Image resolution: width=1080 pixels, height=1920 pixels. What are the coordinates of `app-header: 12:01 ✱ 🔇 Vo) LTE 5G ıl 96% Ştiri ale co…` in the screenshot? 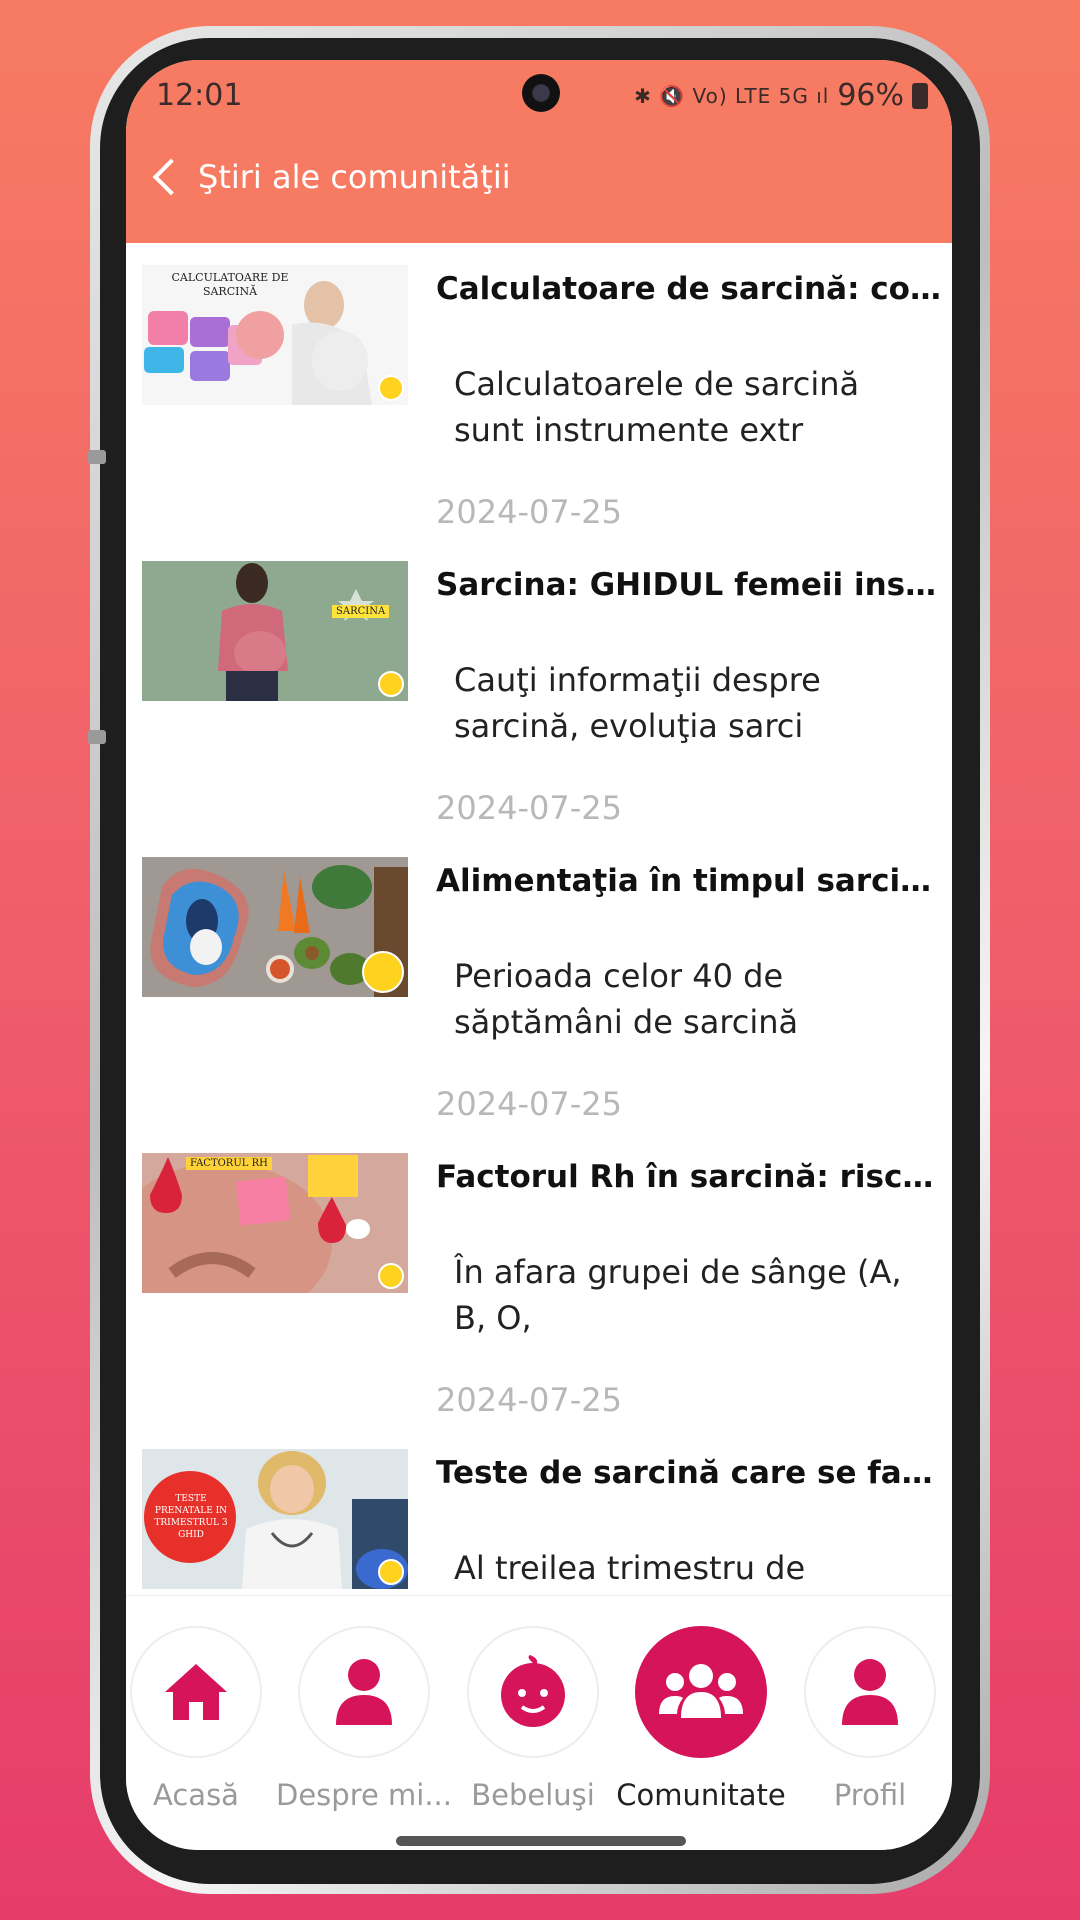 It's located at (539, 151).